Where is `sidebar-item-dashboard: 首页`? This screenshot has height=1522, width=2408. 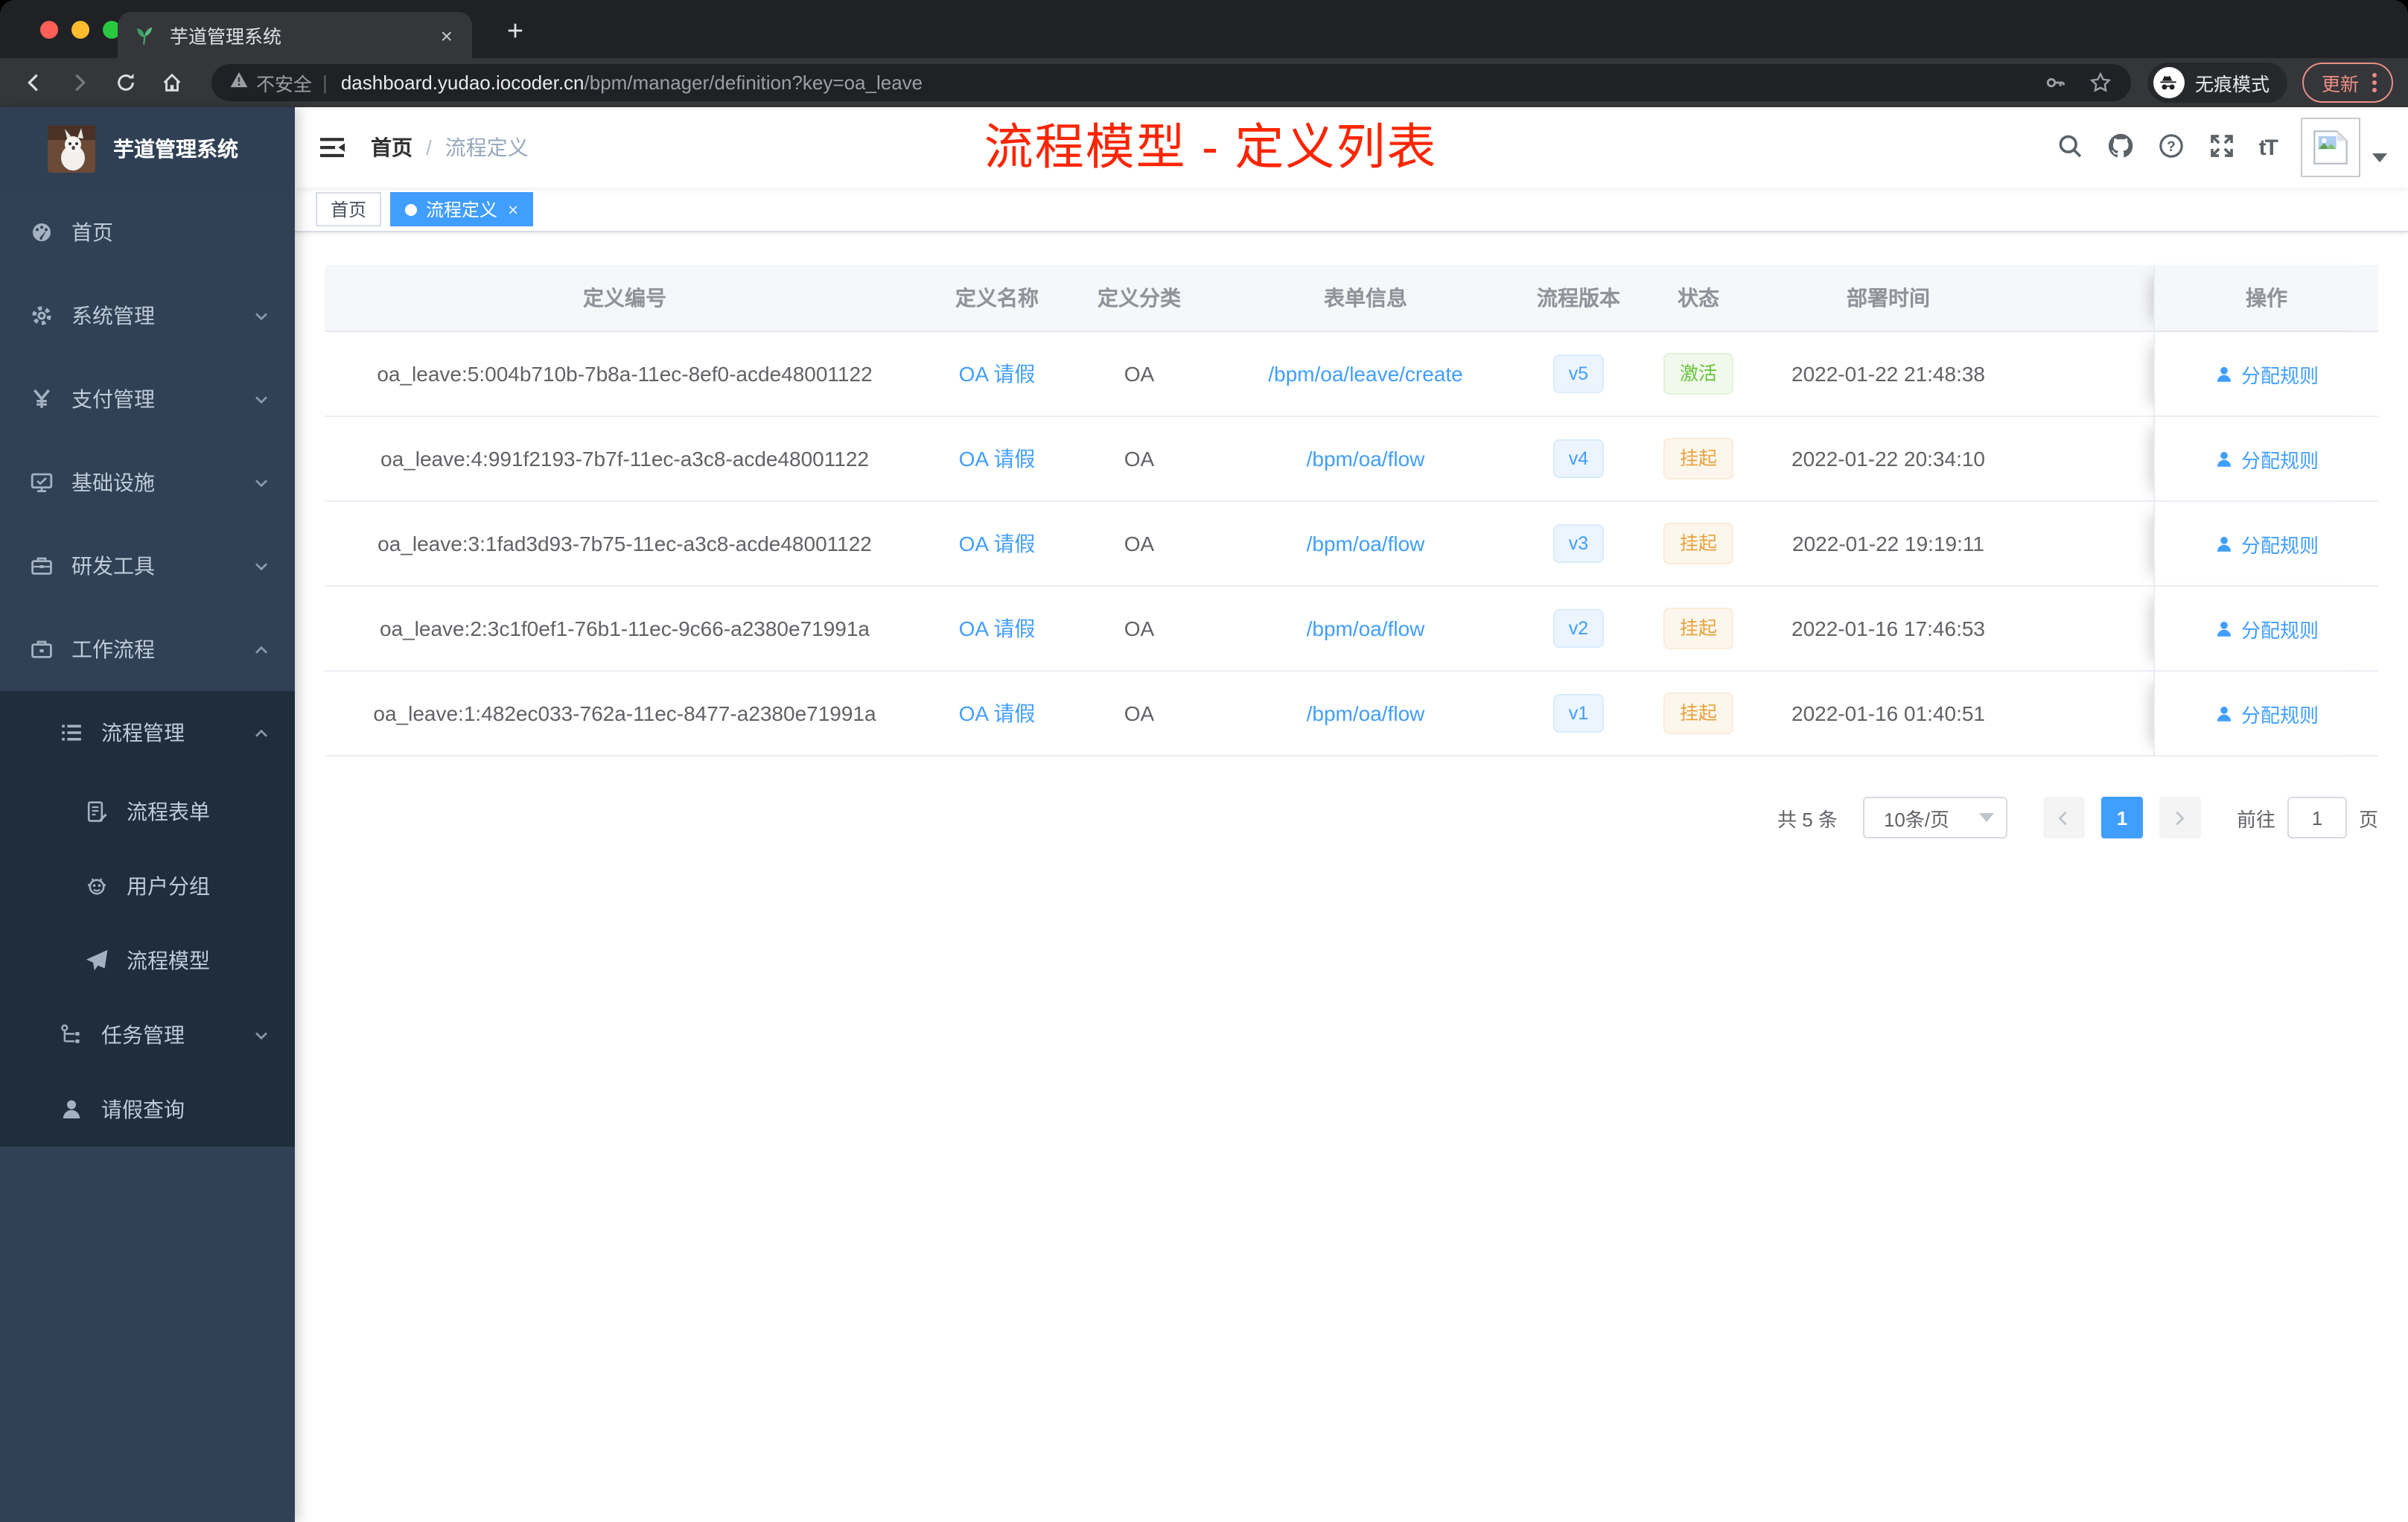 sidebar-item-dashboard: 首页 is located at coordinates (147, 232).